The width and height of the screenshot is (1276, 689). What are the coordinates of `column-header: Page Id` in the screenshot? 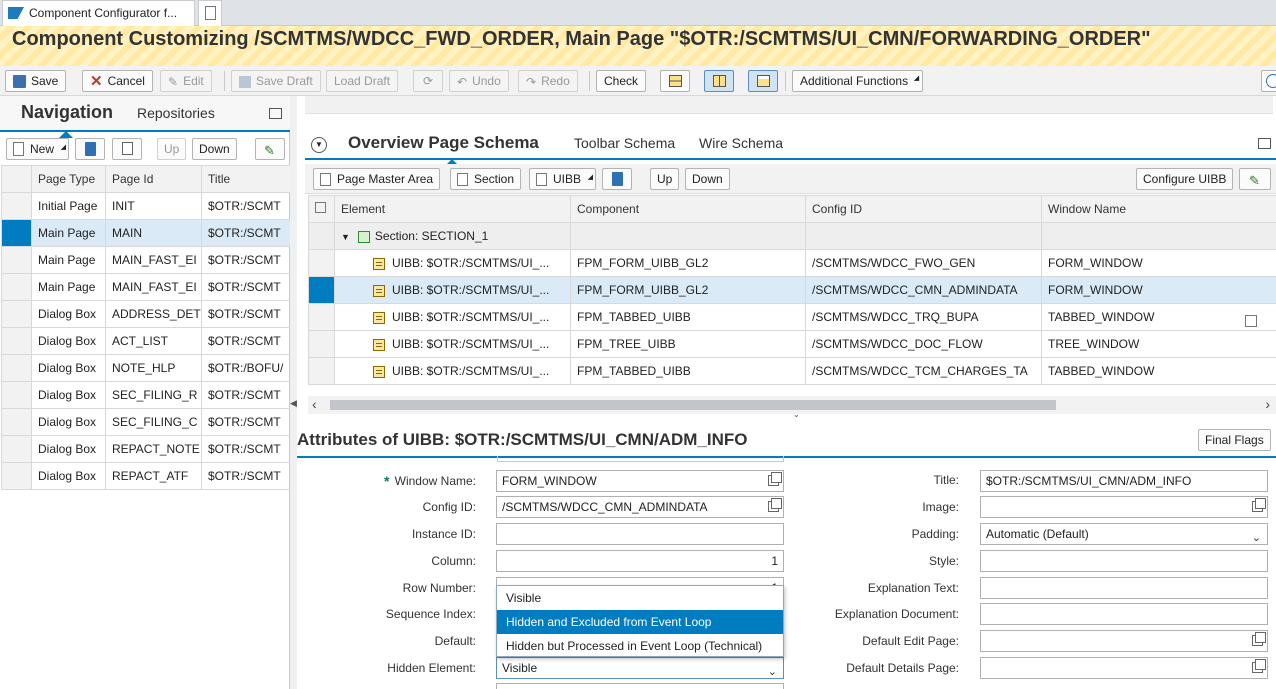 It's located at (153, 179).